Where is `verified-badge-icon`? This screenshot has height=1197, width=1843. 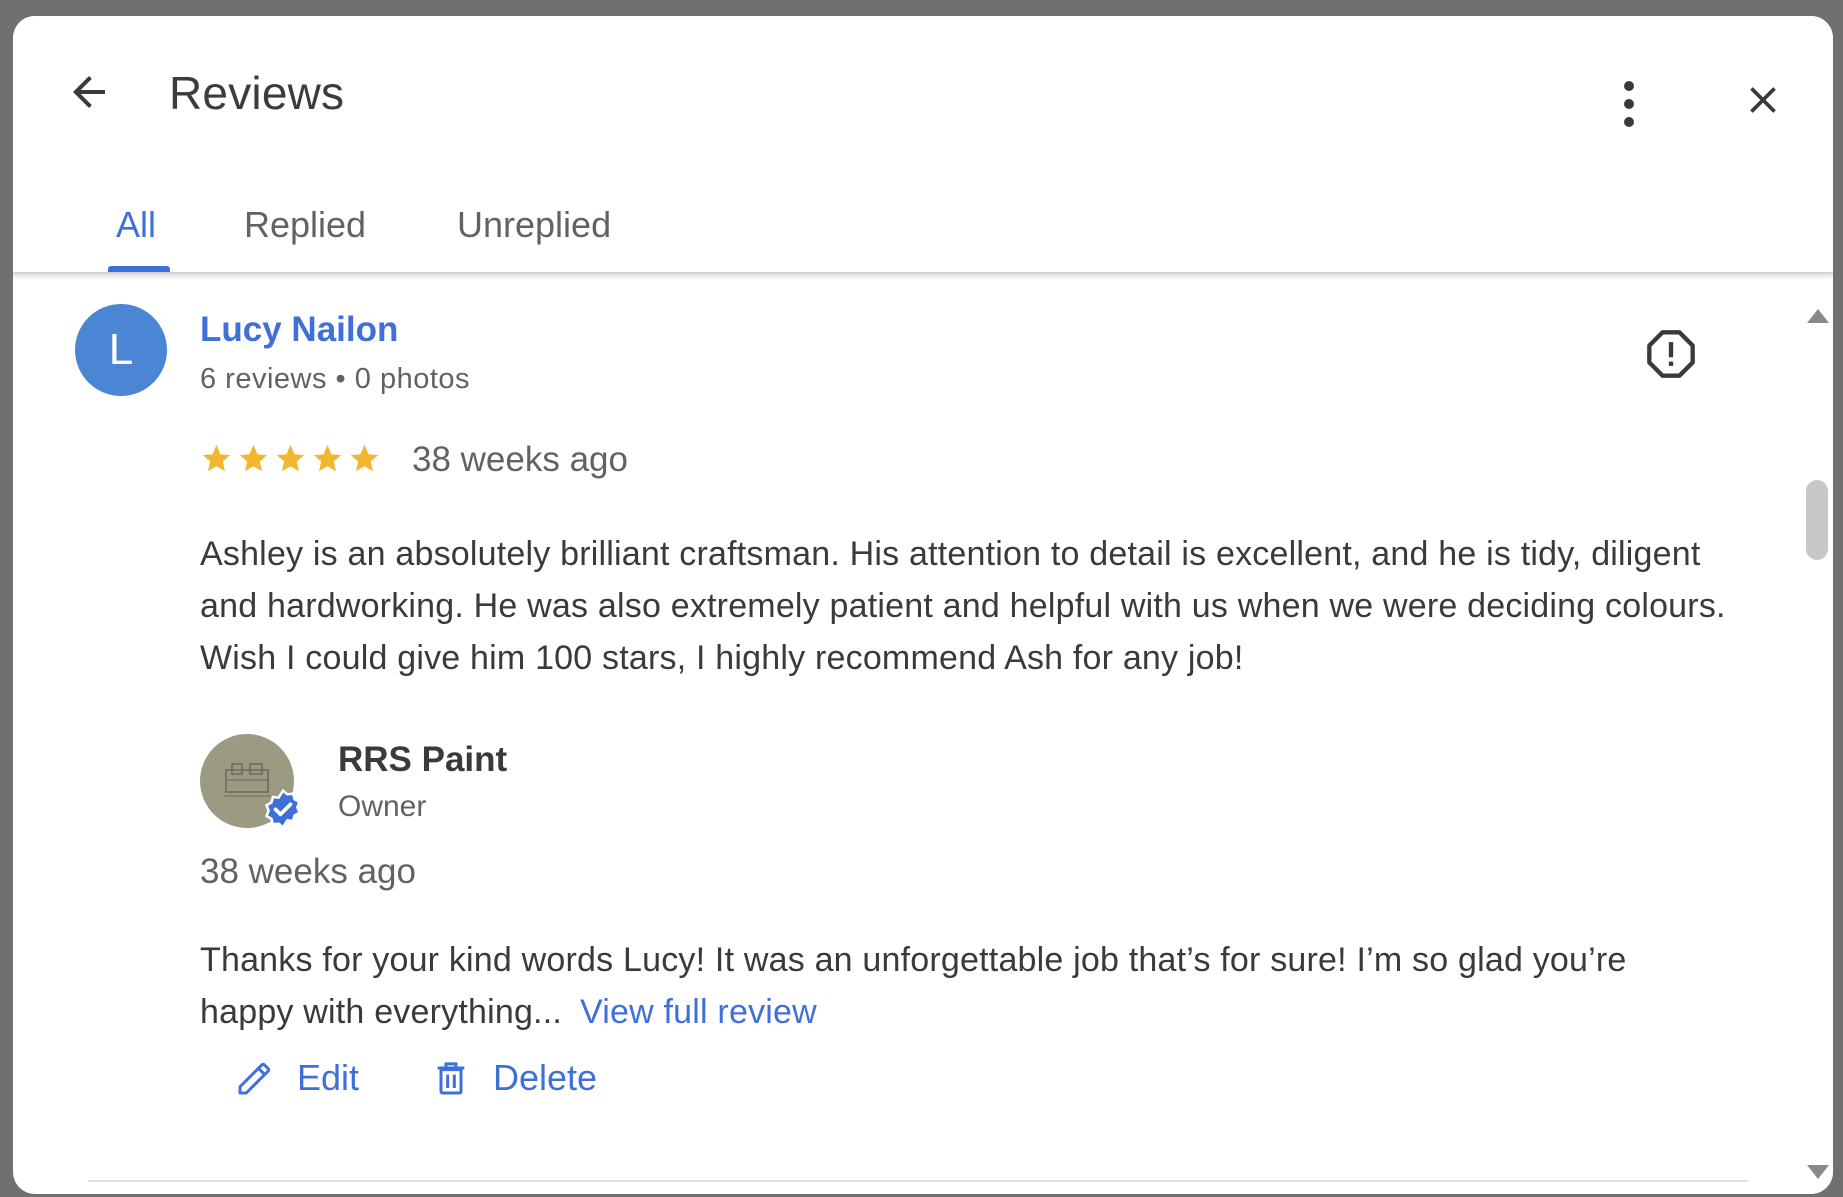 verified-badge-icon is located at coordinates (283, 809).